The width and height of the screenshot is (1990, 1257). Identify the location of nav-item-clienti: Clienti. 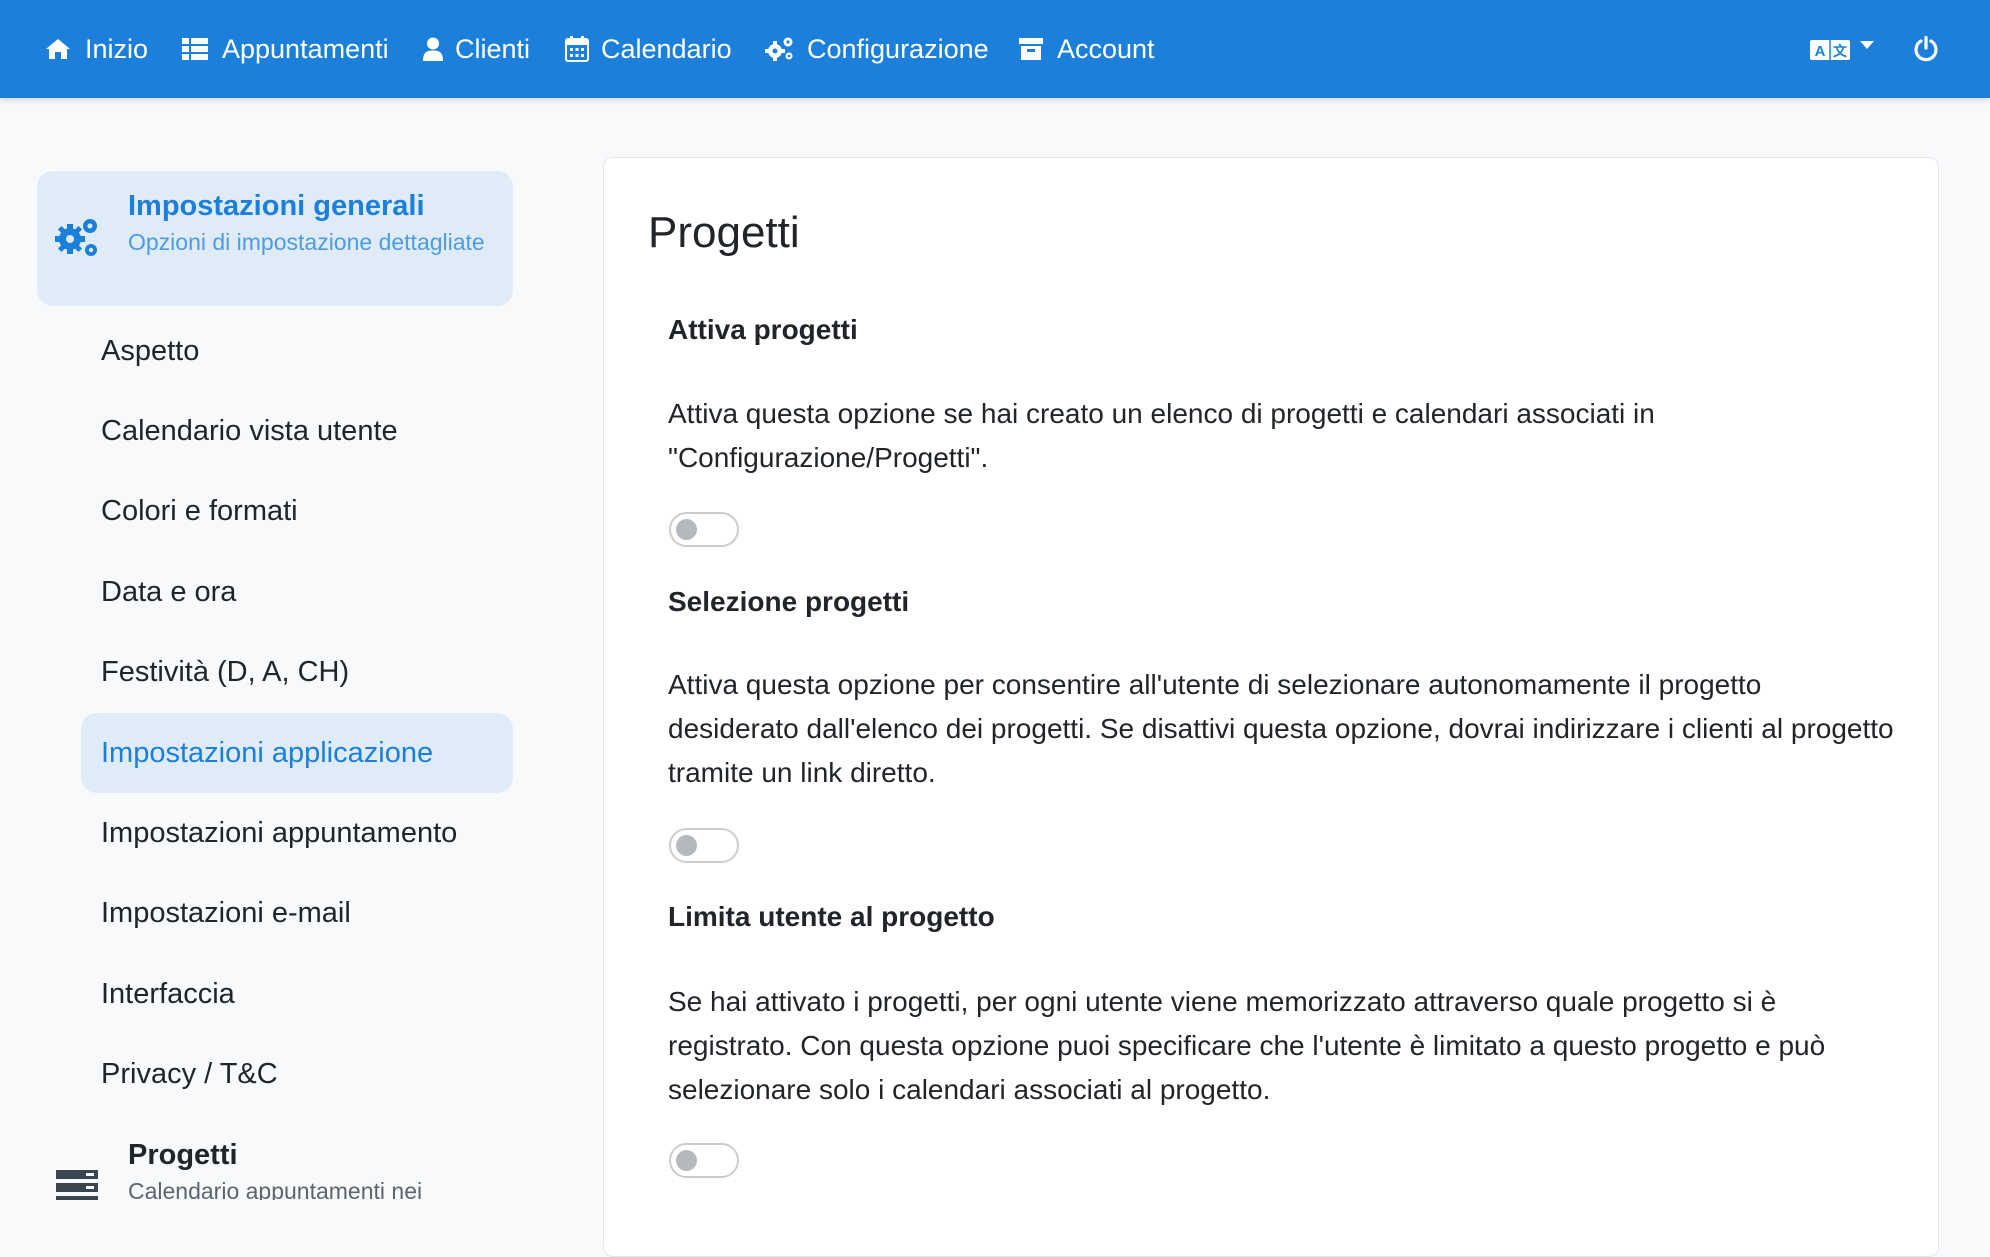
(476, 49).